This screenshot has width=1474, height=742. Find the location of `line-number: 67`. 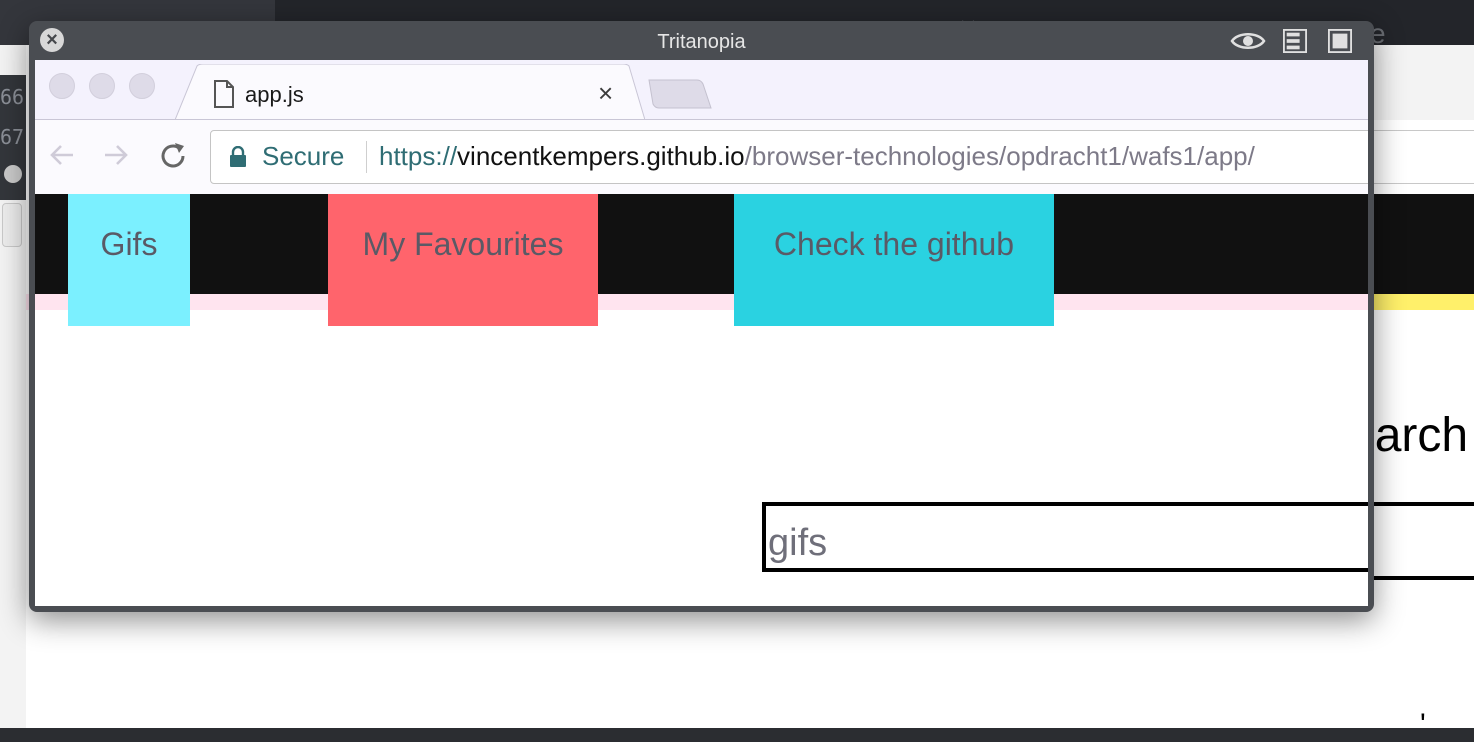

line-number: 67 is located at coordinates (12, 137).